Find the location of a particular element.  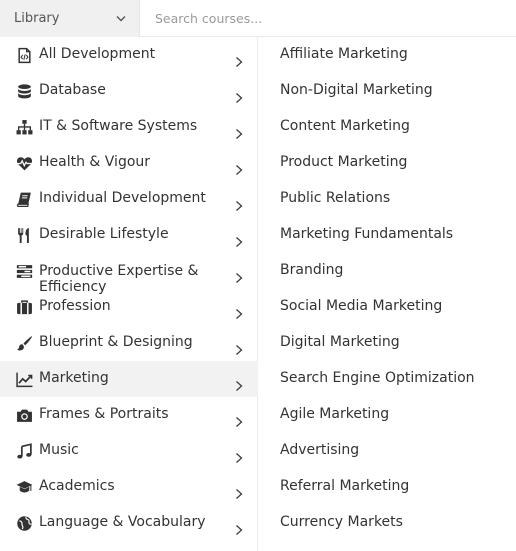

library-dropdown-label: Library is located at coordinates (37, 18).